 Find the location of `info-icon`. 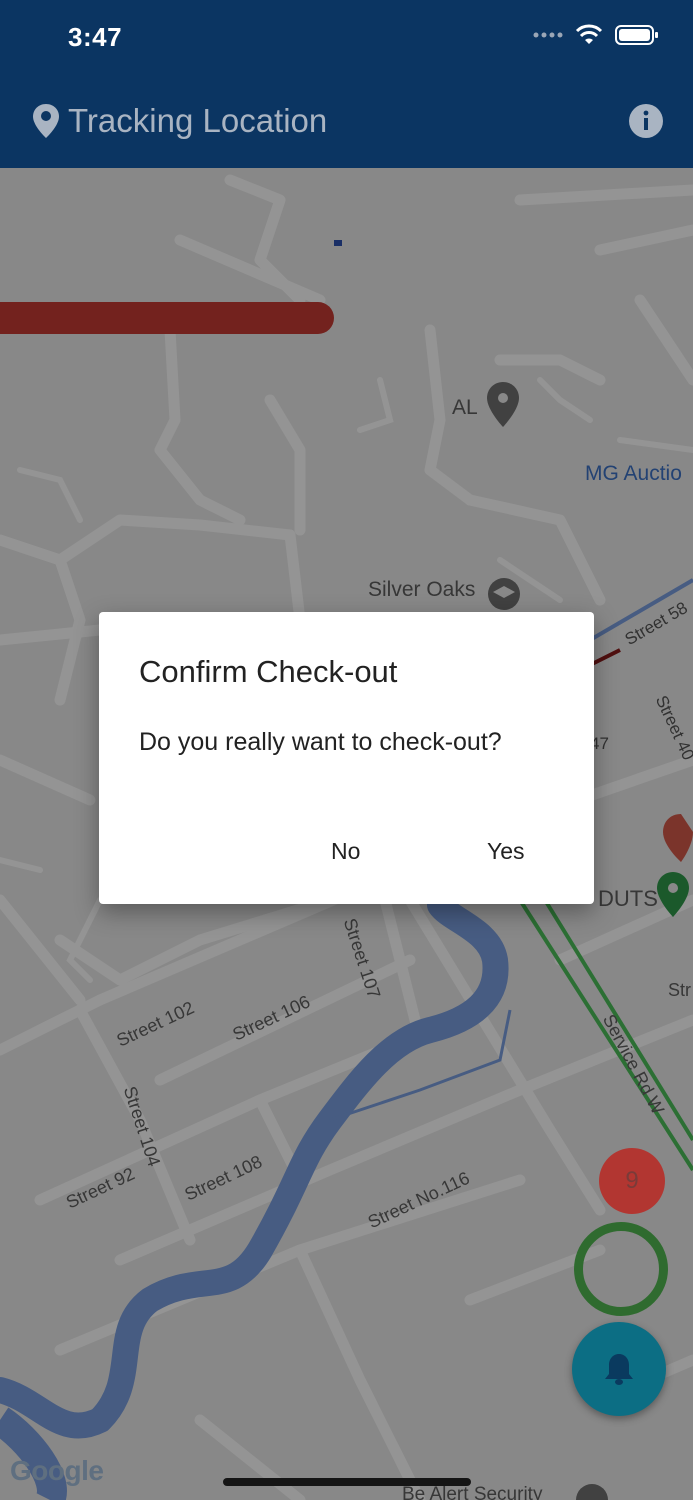

info-icon is located at coordinates (646, 121).